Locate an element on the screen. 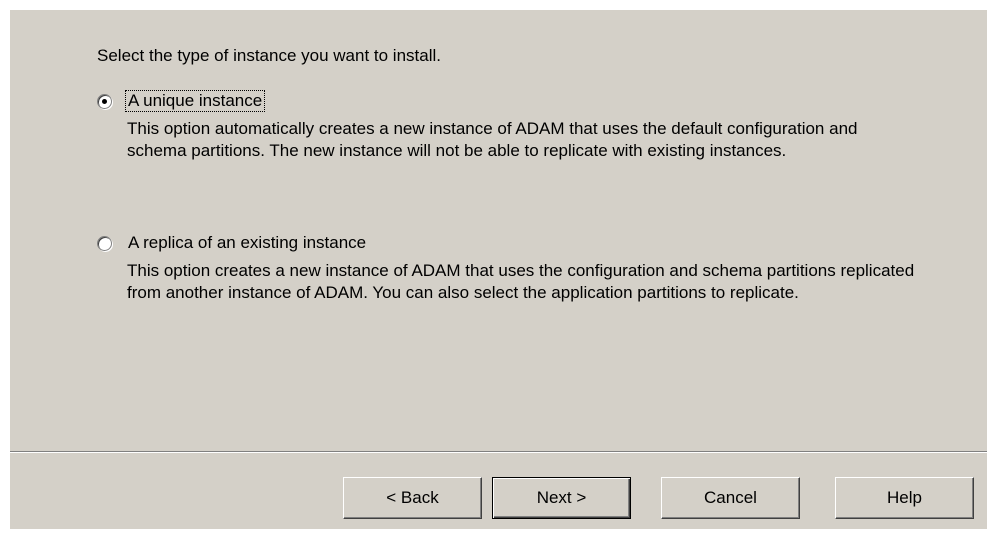  next-button-label: Next > is located at coordinates (561, 497).